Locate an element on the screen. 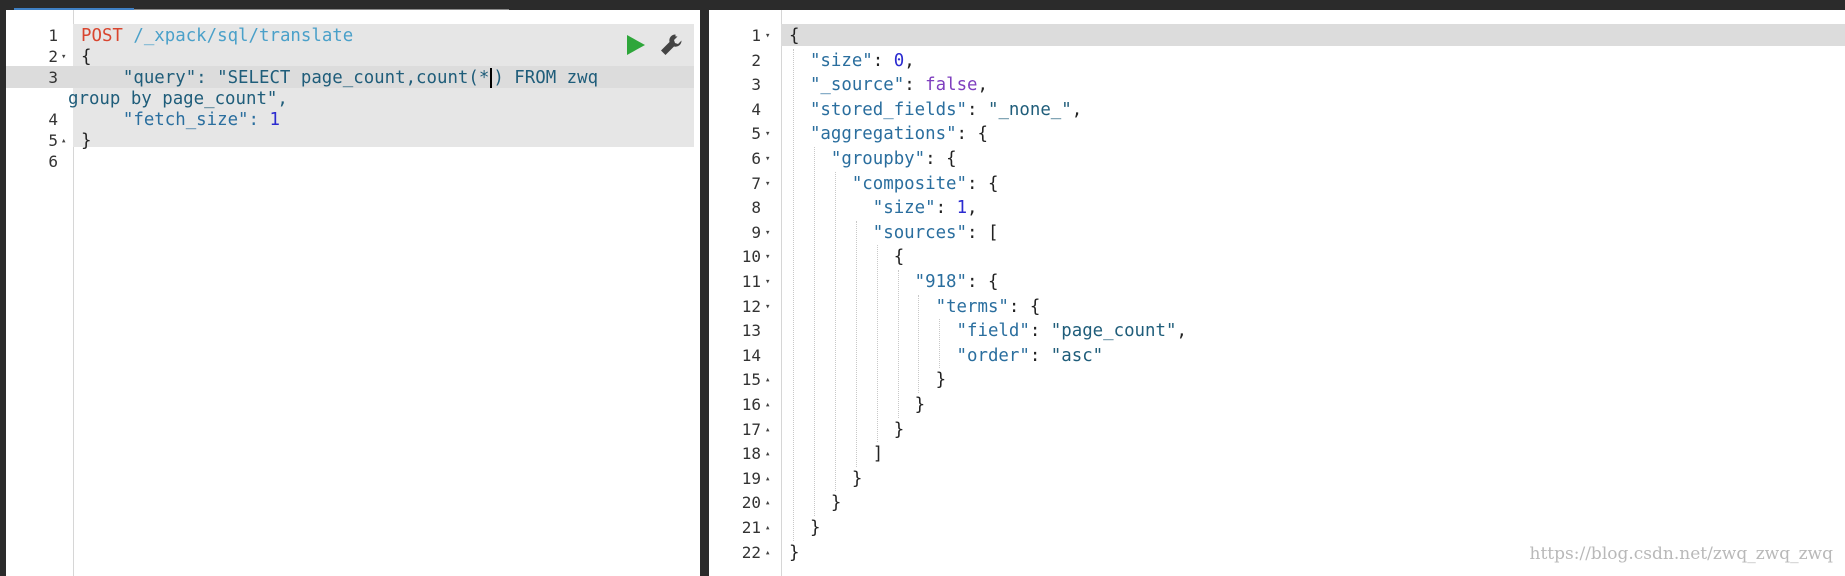 The image size is (1845, 576). code-text: "order": "asc" is located at coordinates (1030, 355).